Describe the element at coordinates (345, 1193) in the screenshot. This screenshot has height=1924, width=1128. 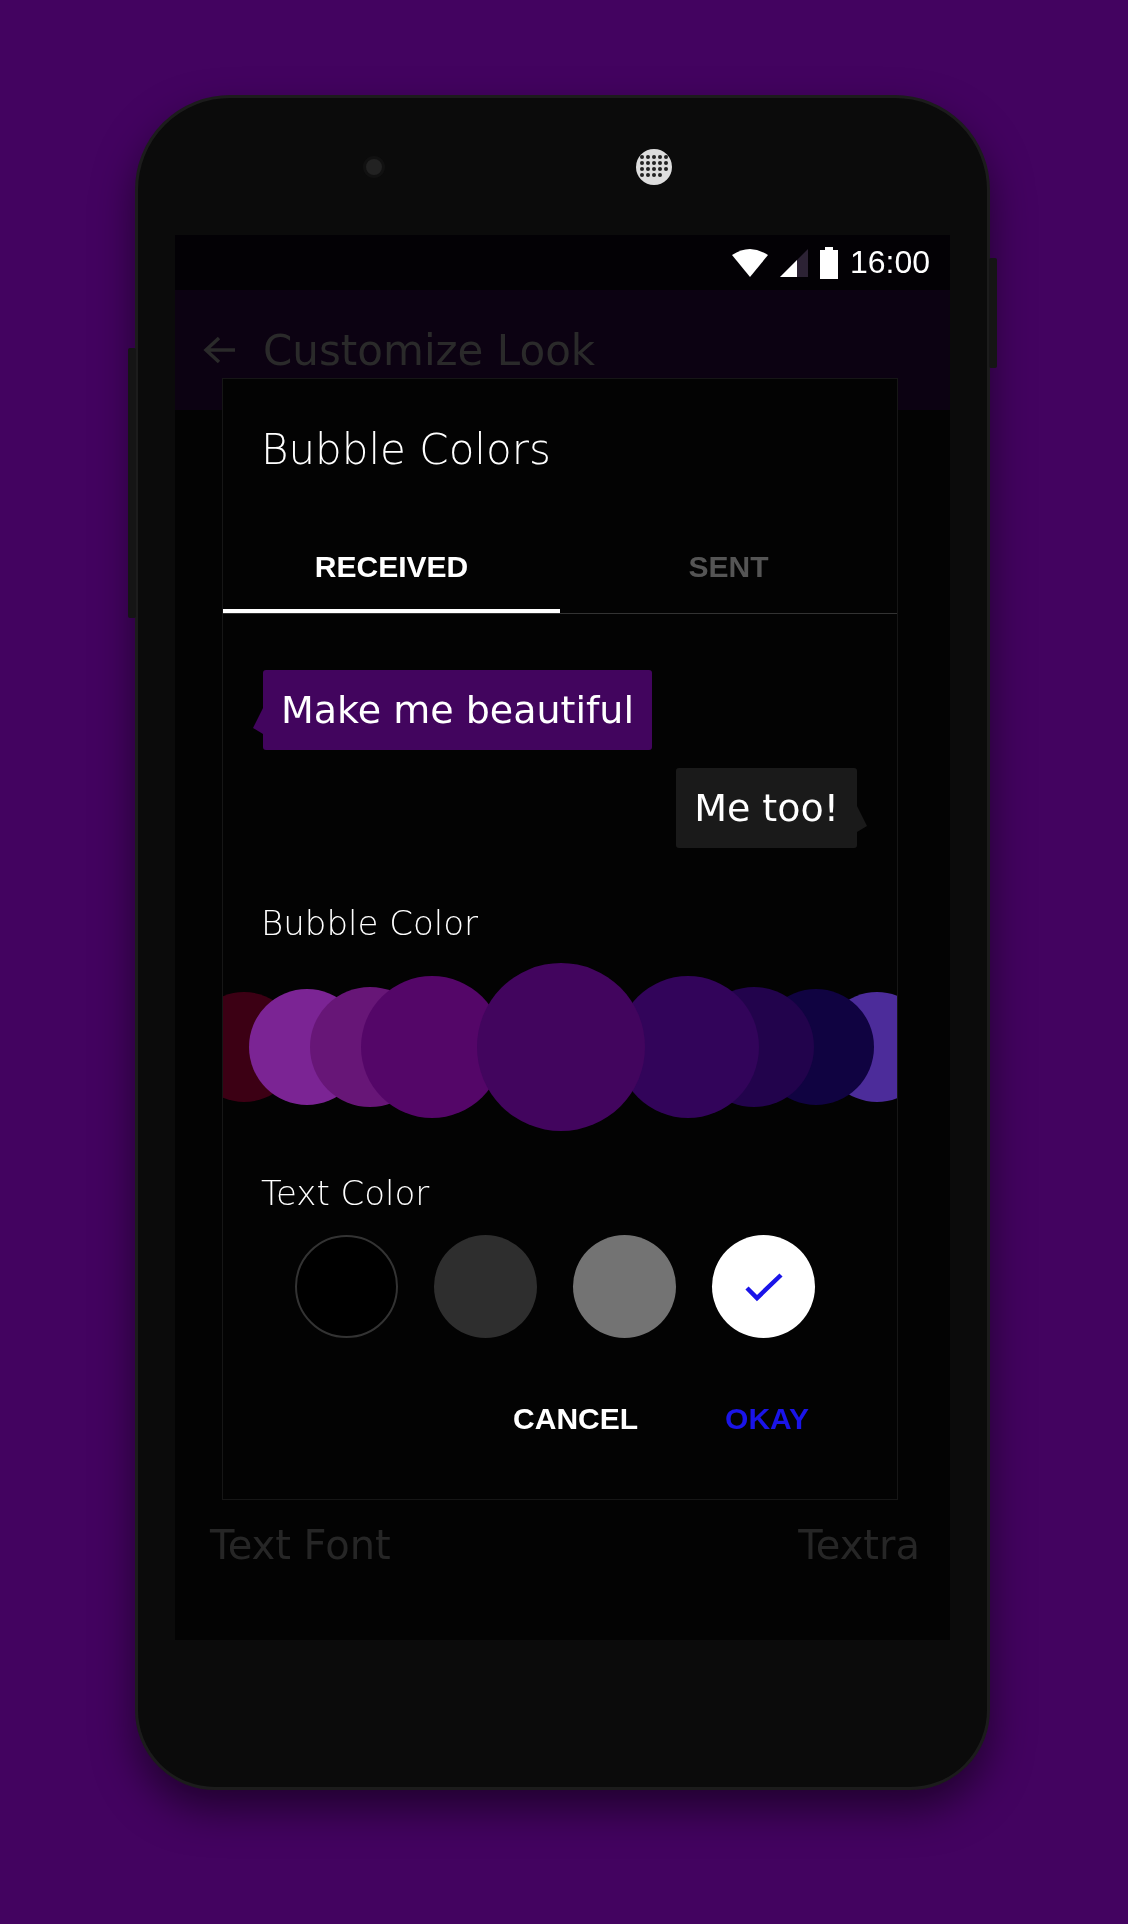
I see `section-label: Text Color` at that location.